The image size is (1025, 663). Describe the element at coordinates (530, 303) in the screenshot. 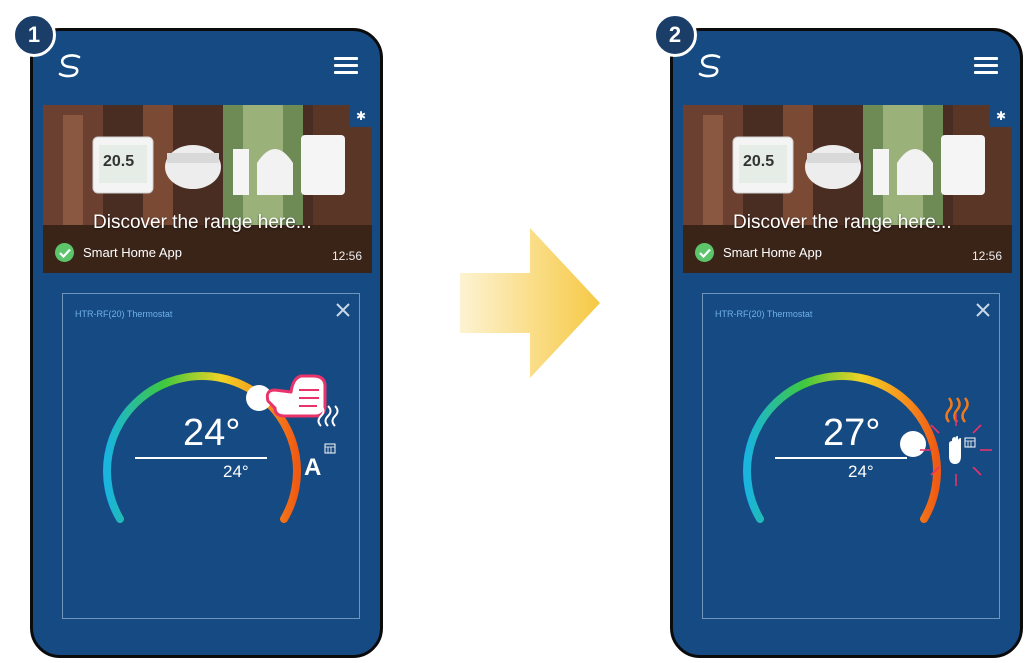

I see `next-step-arrow-icon` at that location.